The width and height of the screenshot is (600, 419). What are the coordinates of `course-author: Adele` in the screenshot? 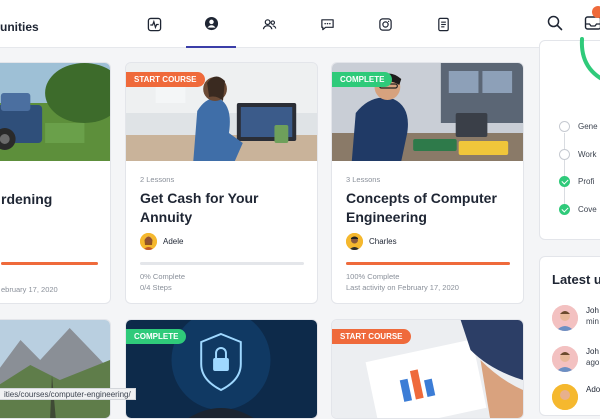 It's located at (161, 241).